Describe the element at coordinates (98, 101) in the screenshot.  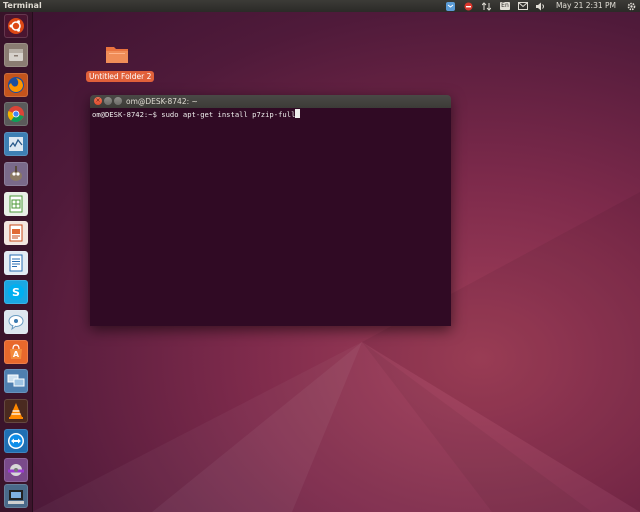
I see `close-icon: ×` at that location.